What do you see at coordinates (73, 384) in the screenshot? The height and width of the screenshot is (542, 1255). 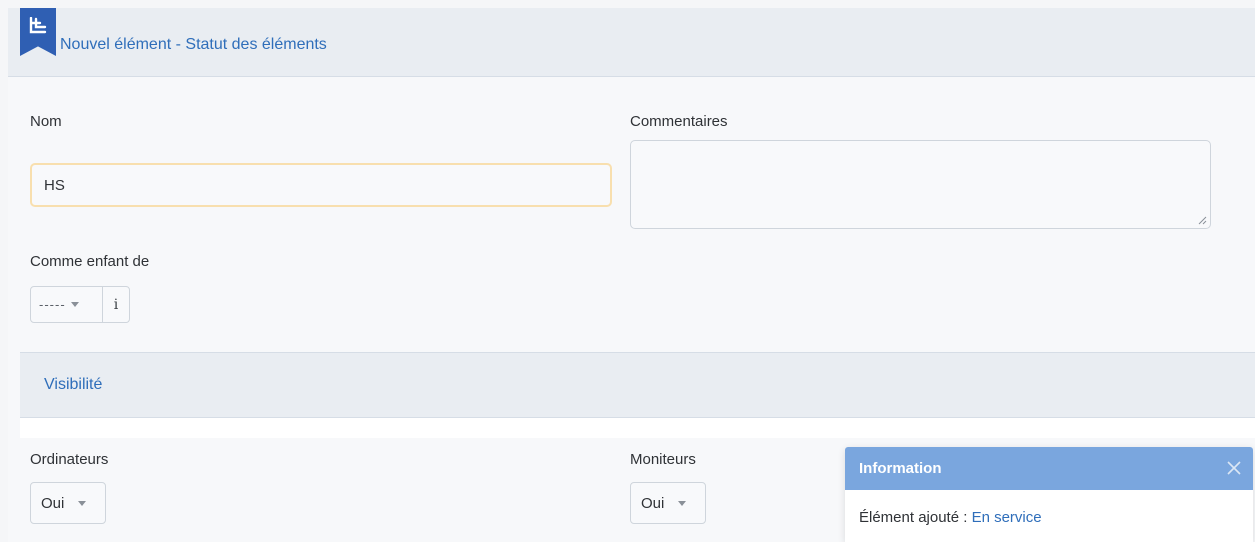 I see `visibility-title: Visibilité` at bounding box center [73, 384].